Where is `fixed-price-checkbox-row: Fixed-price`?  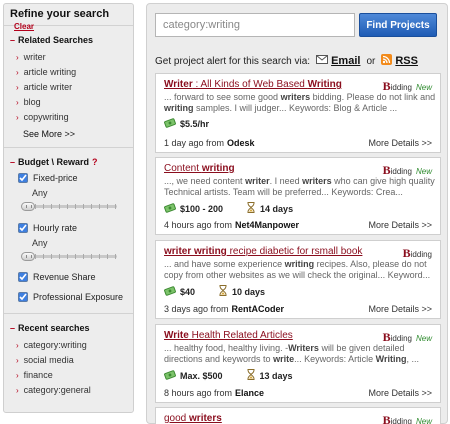 fixed-price-checkbox-row: Fixed-price is located at coordinates (68, 178).